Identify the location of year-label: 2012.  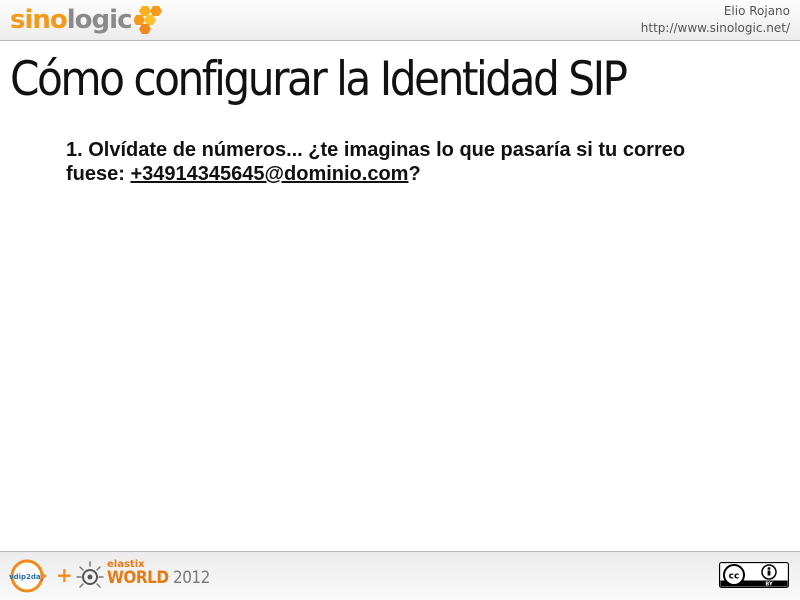
(189, 578).